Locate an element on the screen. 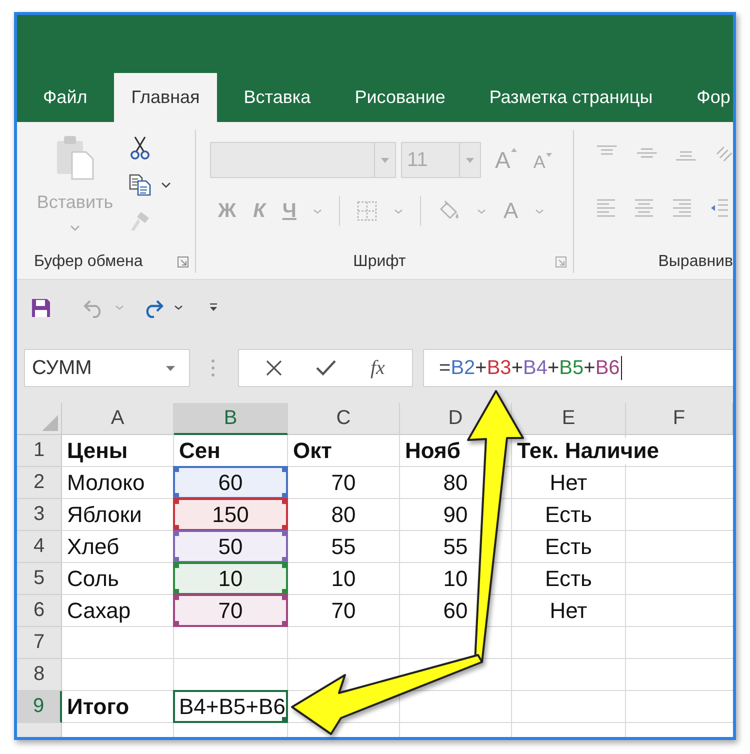 The height and width of the screenshot is (754, 750). column-header: B is located at coordinates (231, 419).